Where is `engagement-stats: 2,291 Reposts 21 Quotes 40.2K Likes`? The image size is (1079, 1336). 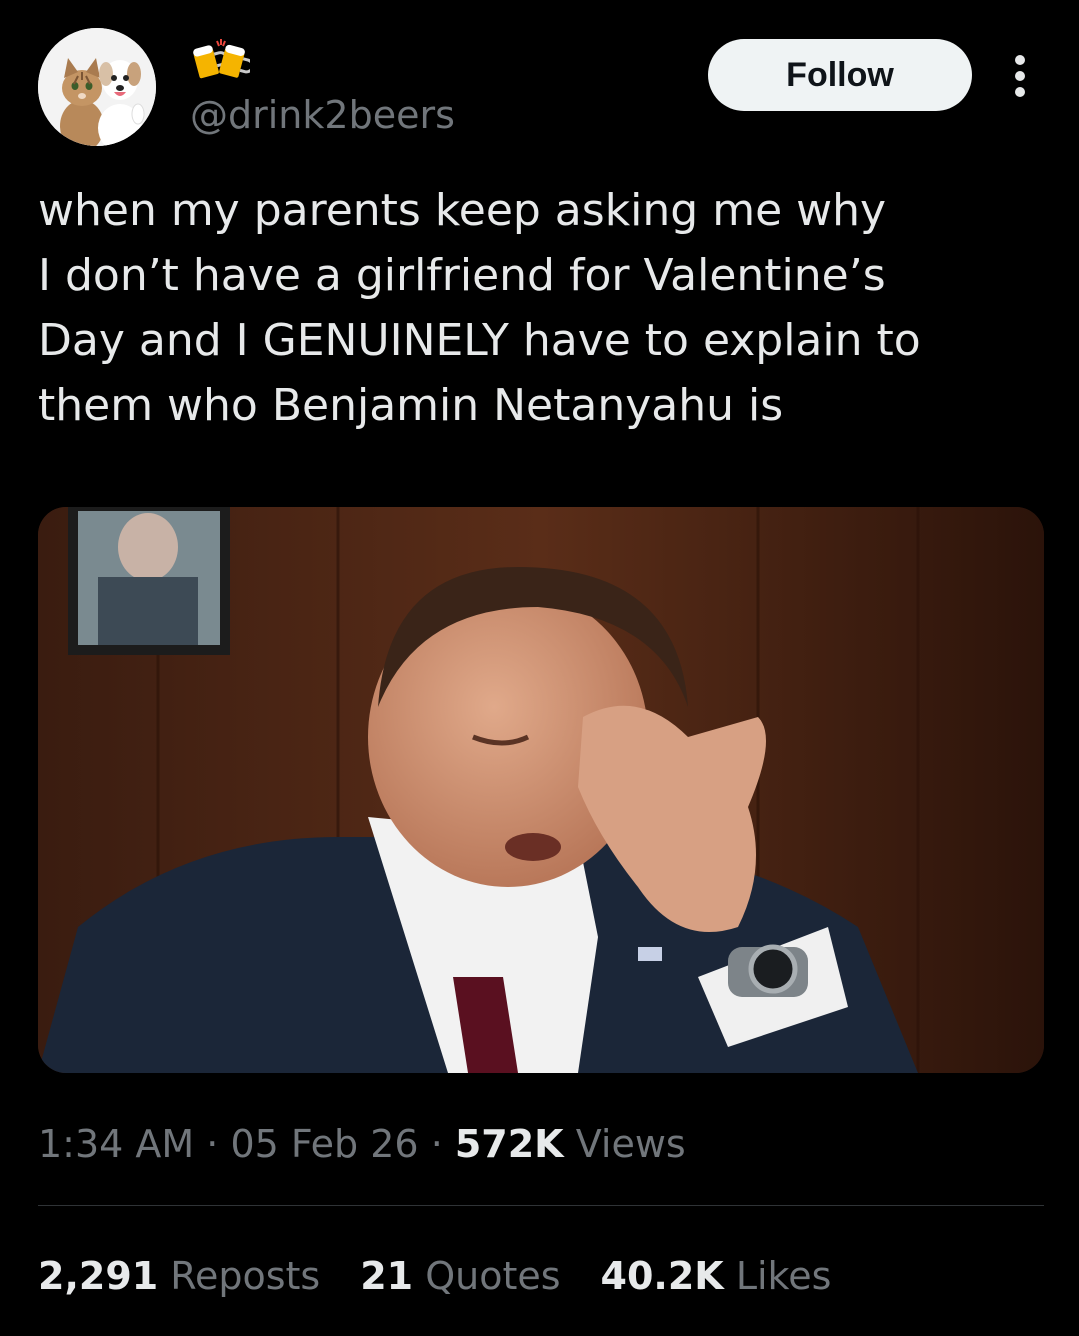 engagement-stats: 2,291 Reposts 21 Quotes 40.2K Likes is located at coordinates (434, 1276).